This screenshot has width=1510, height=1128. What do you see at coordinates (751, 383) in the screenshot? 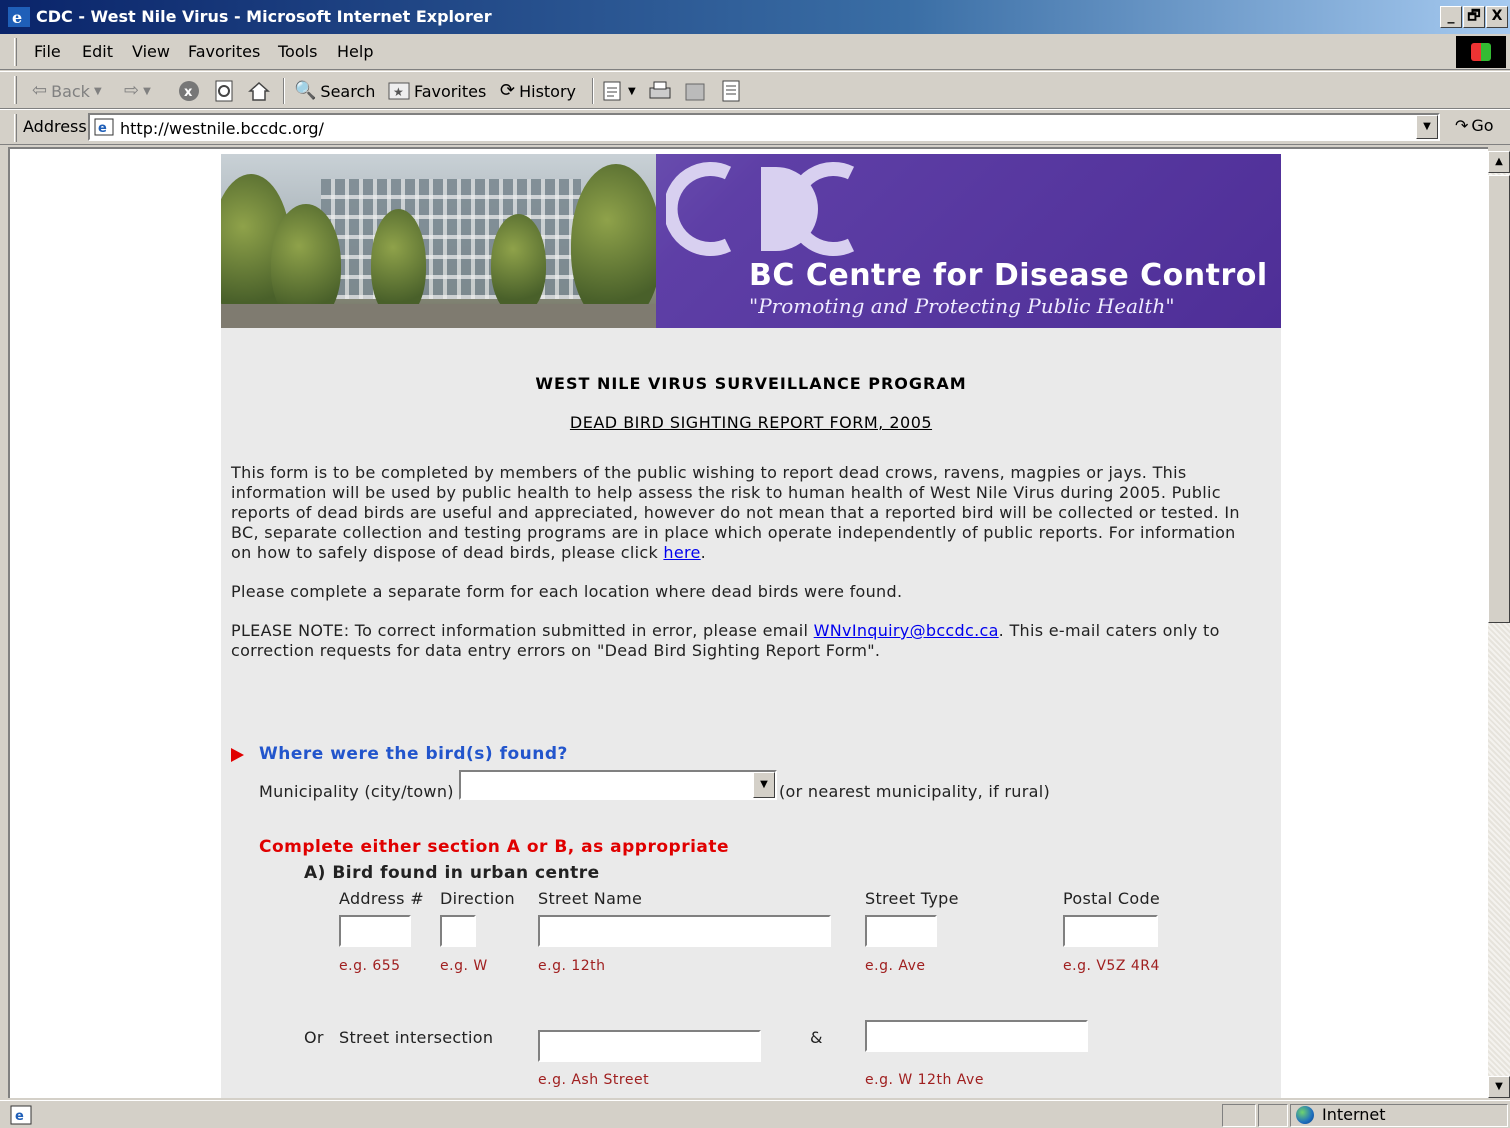
I see `program-title: WEST NILE VIRUS SURVEILLANCE PROGRAM` at bounding box center [751, 383].